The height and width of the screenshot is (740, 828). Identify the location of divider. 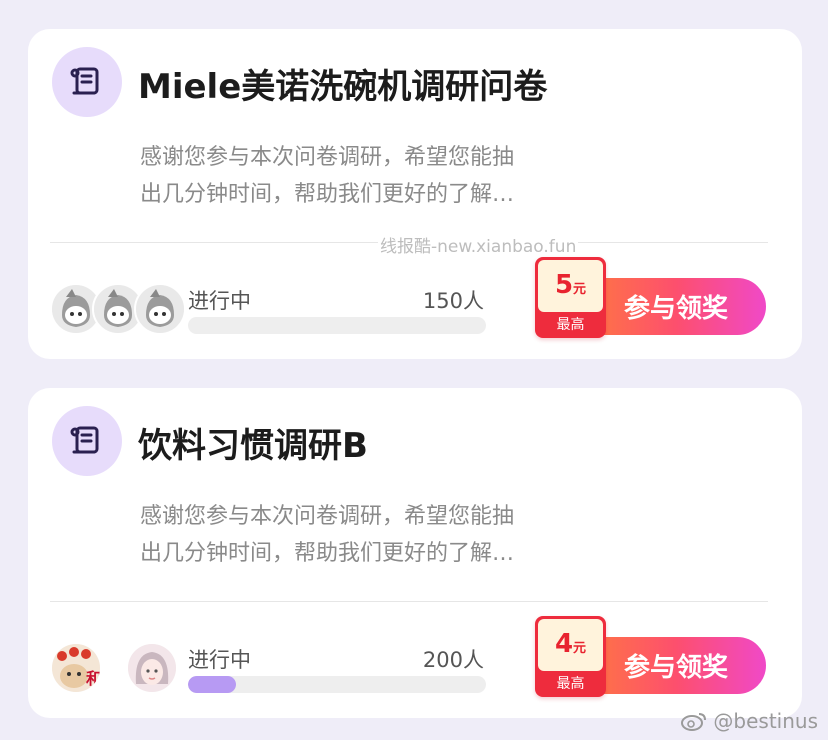
(409, 601).